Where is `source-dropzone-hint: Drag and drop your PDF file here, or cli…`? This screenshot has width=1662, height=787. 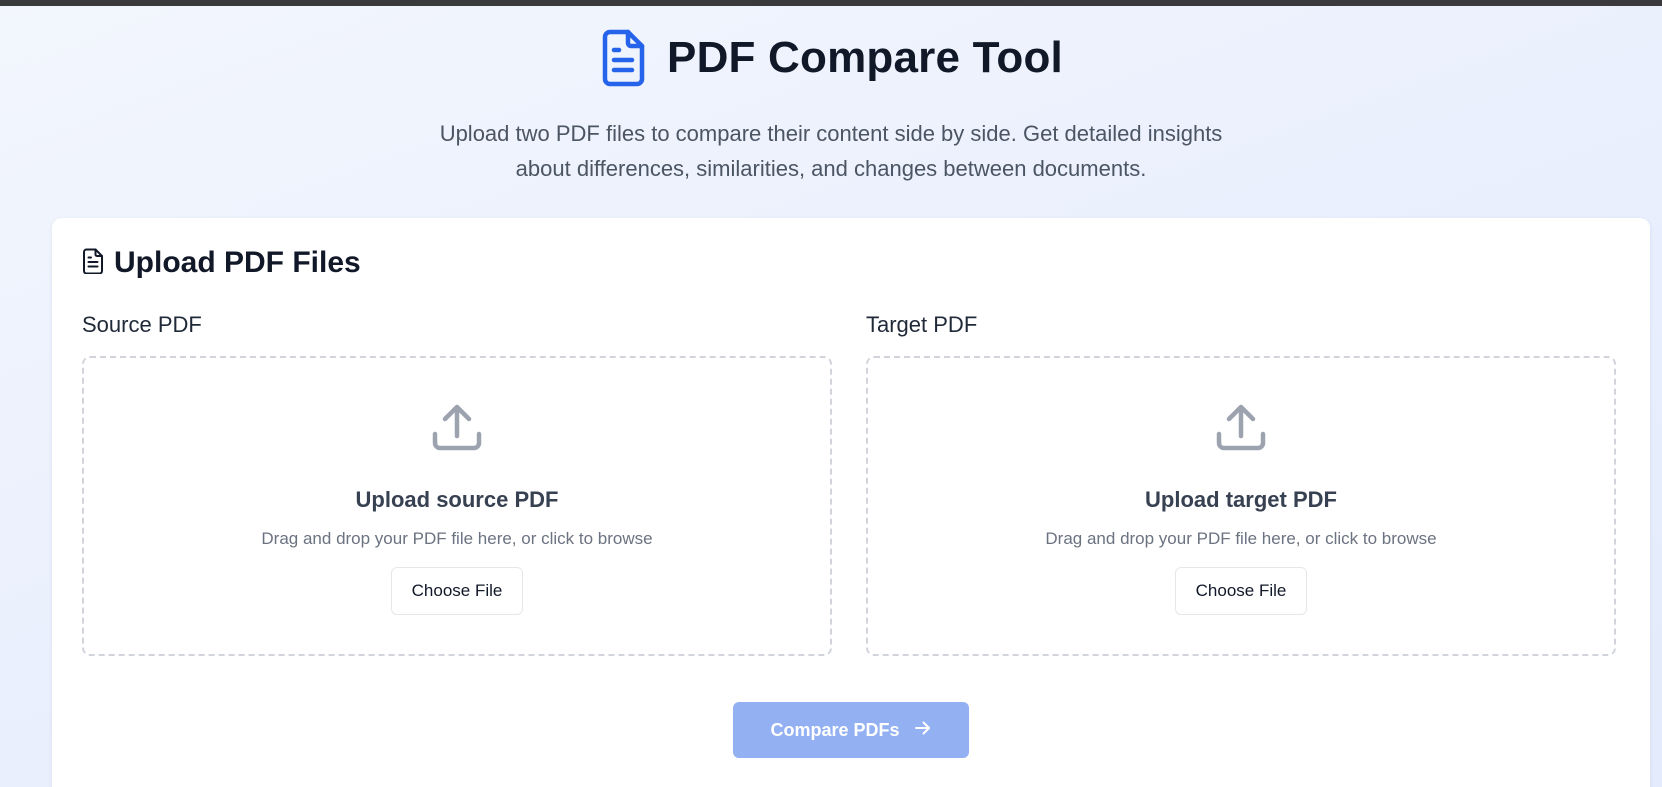
source-dropzone-hint: Drag and drop your PDF file here, or cli… is located at coordinates (457, 538).